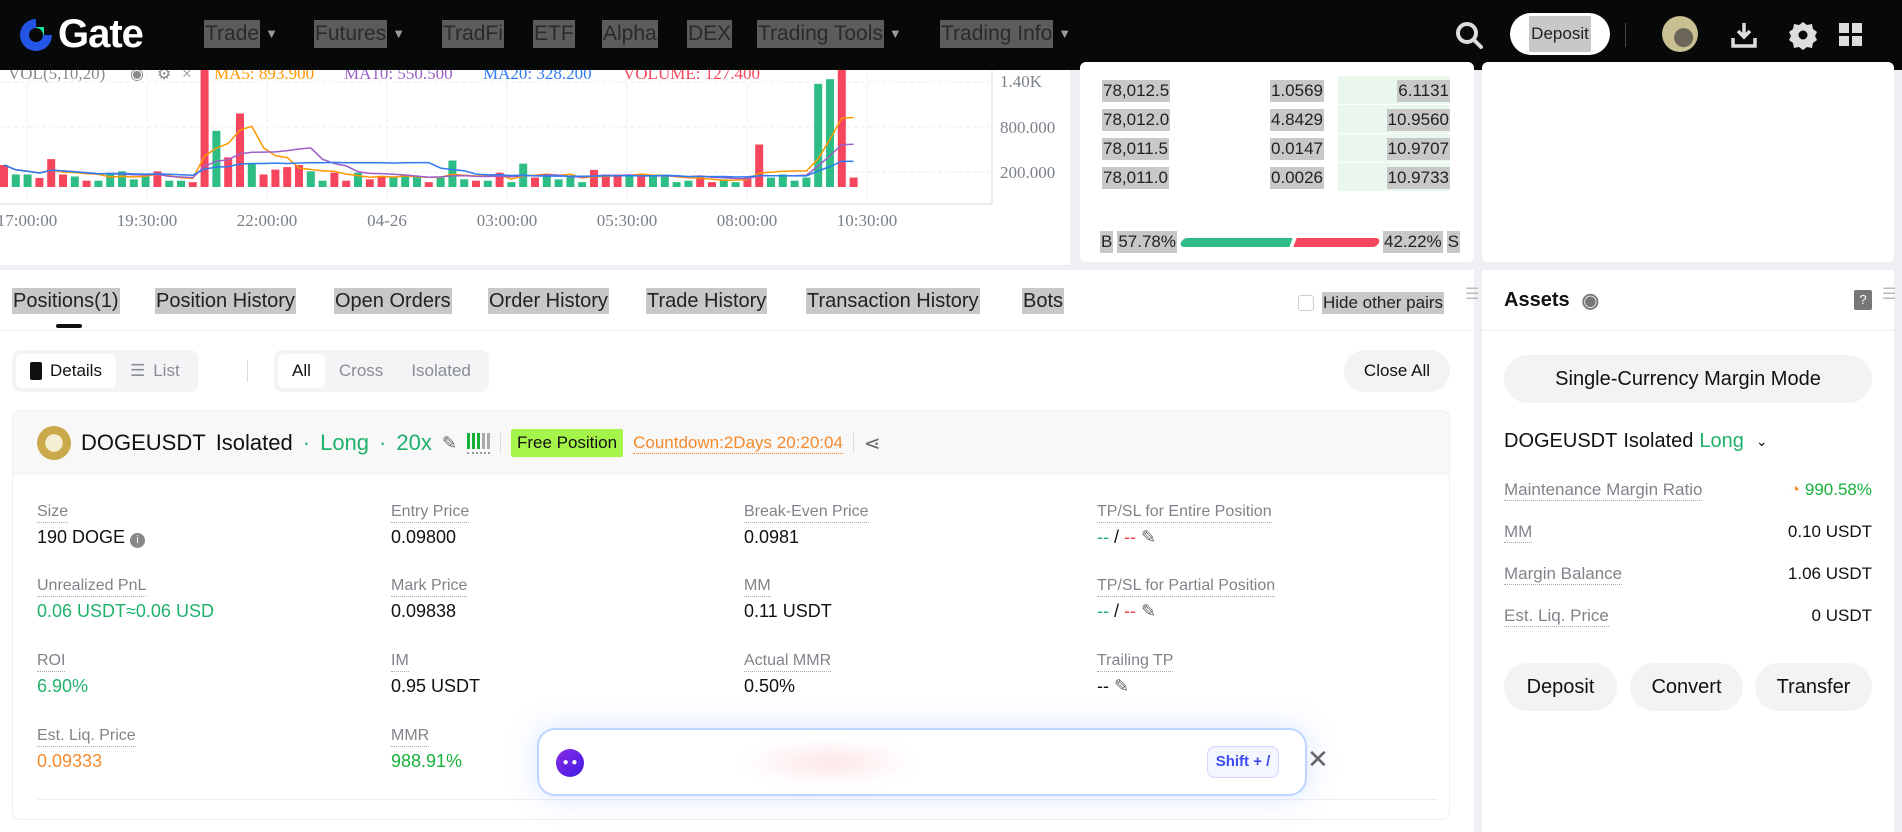 This screenshot has width=1902, height=832. I want to click on download-icon, so click(1744, 35).